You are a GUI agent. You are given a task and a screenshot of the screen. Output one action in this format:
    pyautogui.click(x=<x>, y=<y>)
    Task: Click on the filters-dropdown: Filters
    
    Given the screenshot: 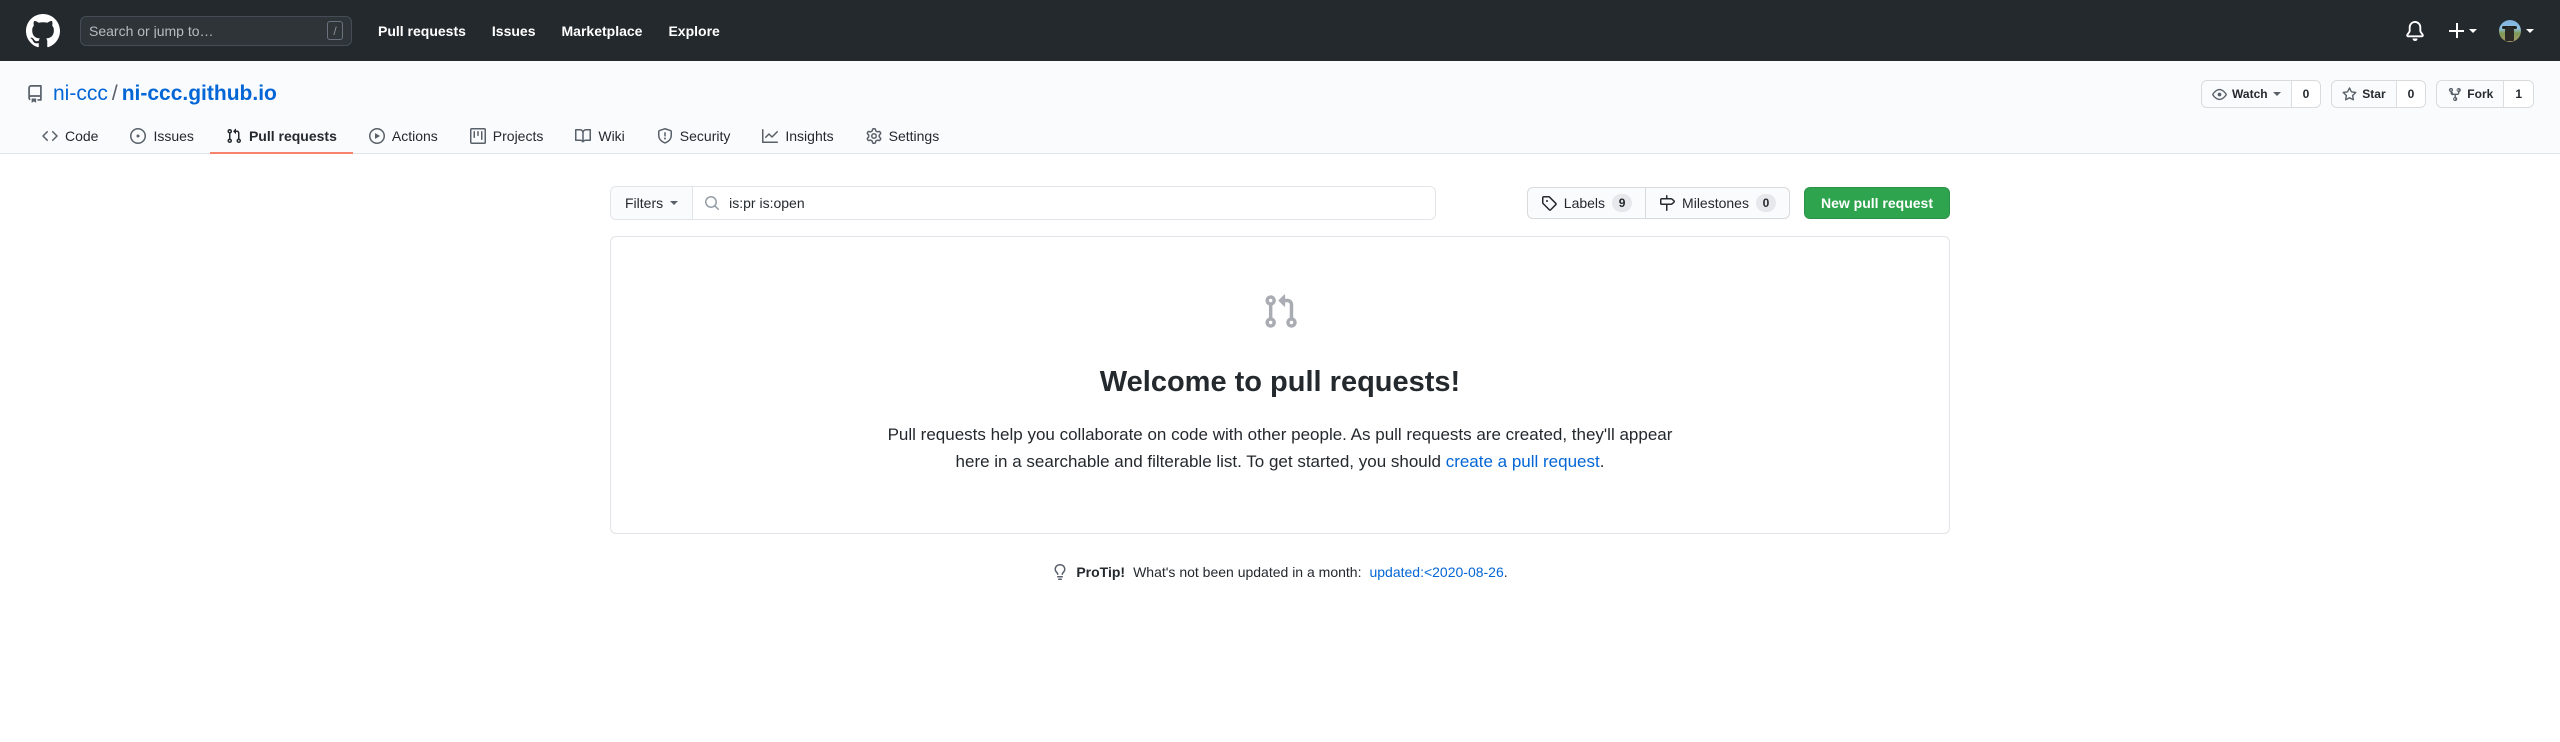 What is the action you would take?
    pyautogui.click(x=652, y=203)
    